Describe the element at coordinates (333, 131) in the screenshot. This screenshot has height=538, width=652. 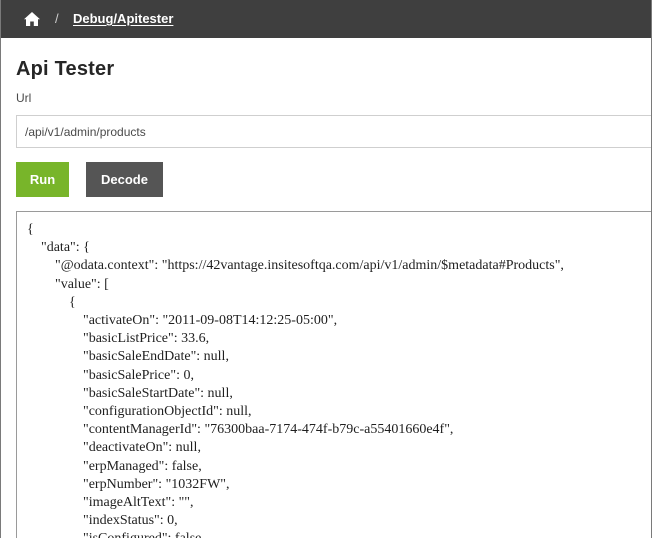
I see `url-input` at that location.